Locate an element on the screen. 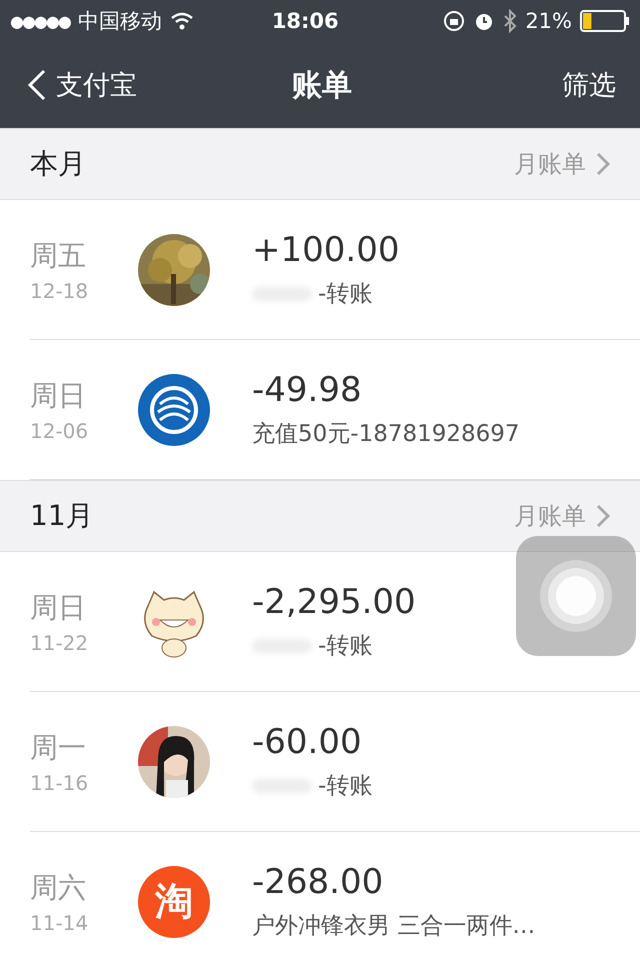 The height and width of the screenshot is (960, 640). back-button: 支付宝 is located at coordinates (82, 85).